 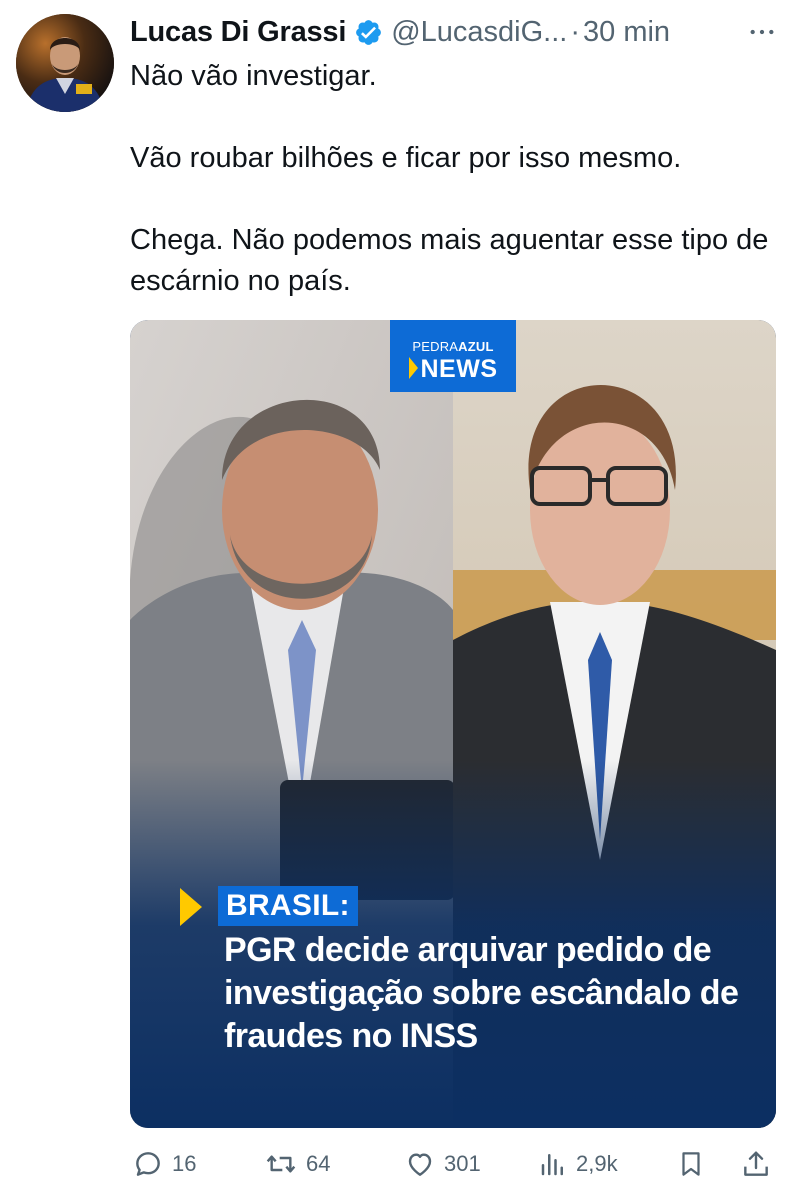 What do you see at coordinates (453, 369) in the screenshot?
I see `brand-main: NEWS` at bounding box center [453, 369].